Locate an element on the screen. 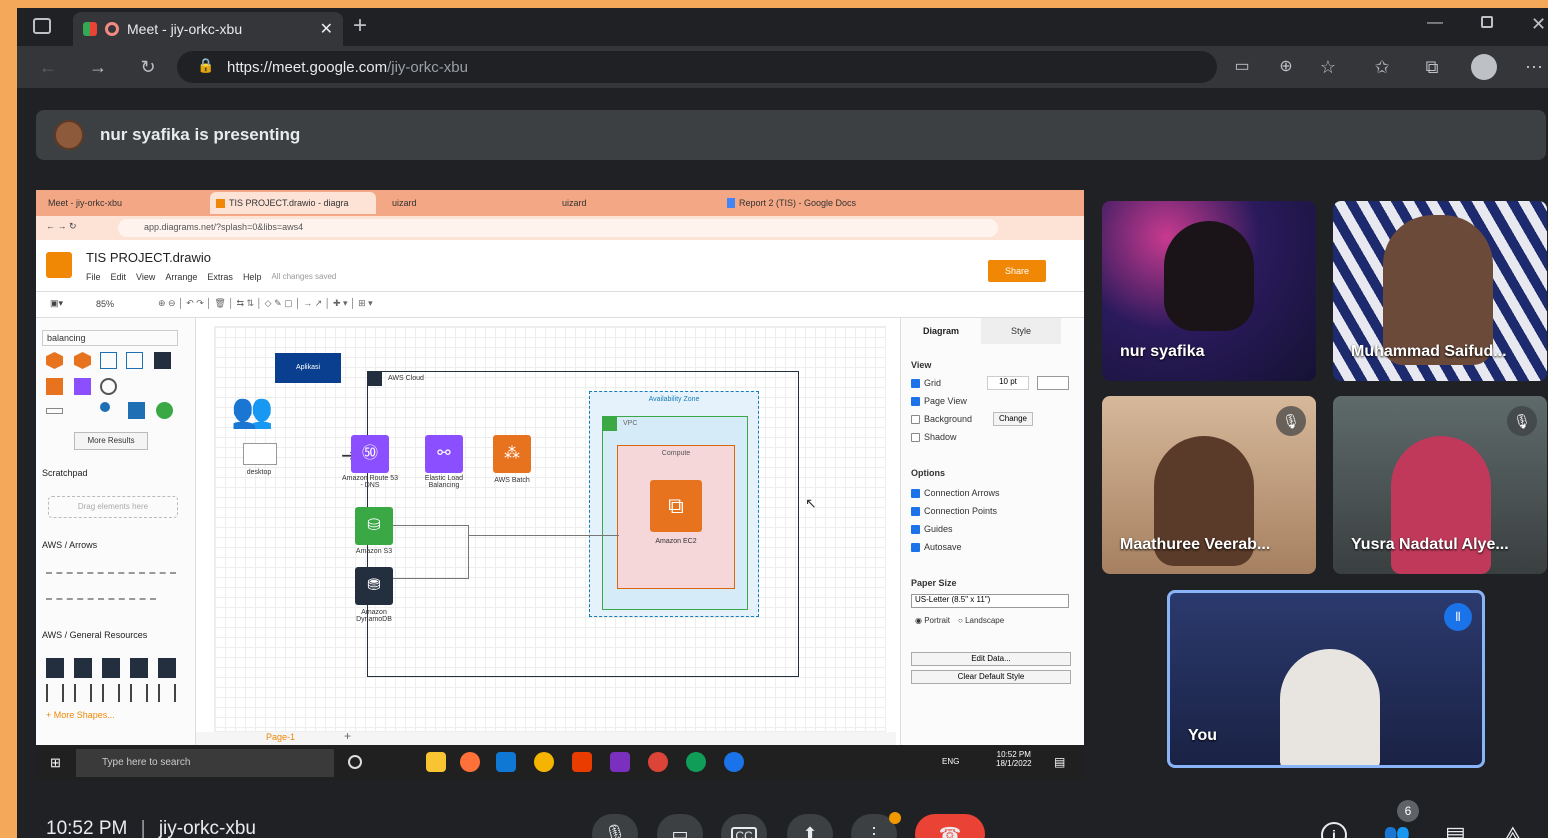 Image resolution: width=1548 pixels, height=838 pixels. share-button: Share is located at coordinates (1017, 271).